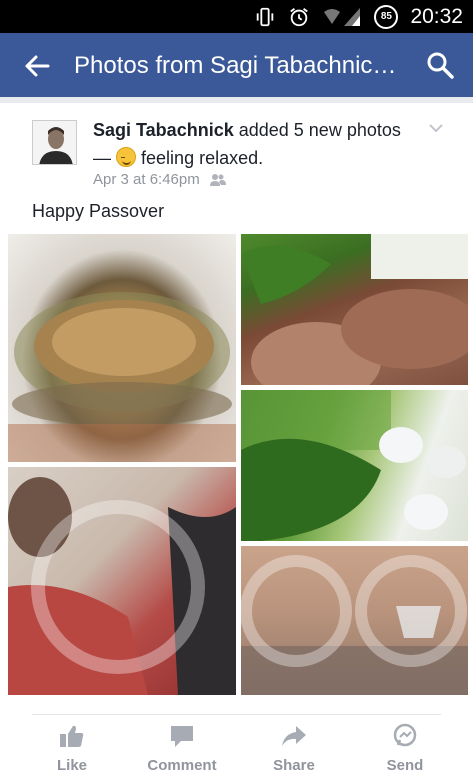 Image resolution: width=473 pixels, height=782 pixels. Describe the element at coordinates (405, 749) in the screenshot. I see `send-button: Send` at that location.